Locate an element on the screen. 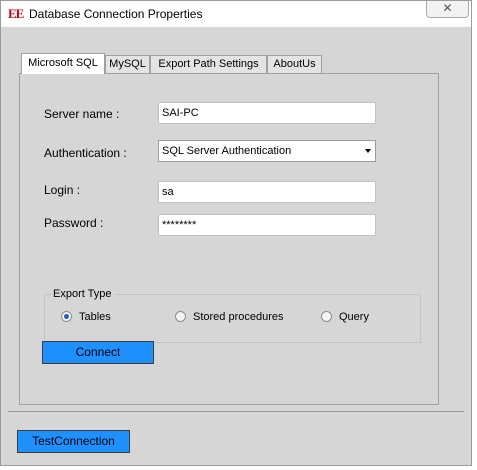  tab-mysql: MySQL is located at coordinates (127, 64).